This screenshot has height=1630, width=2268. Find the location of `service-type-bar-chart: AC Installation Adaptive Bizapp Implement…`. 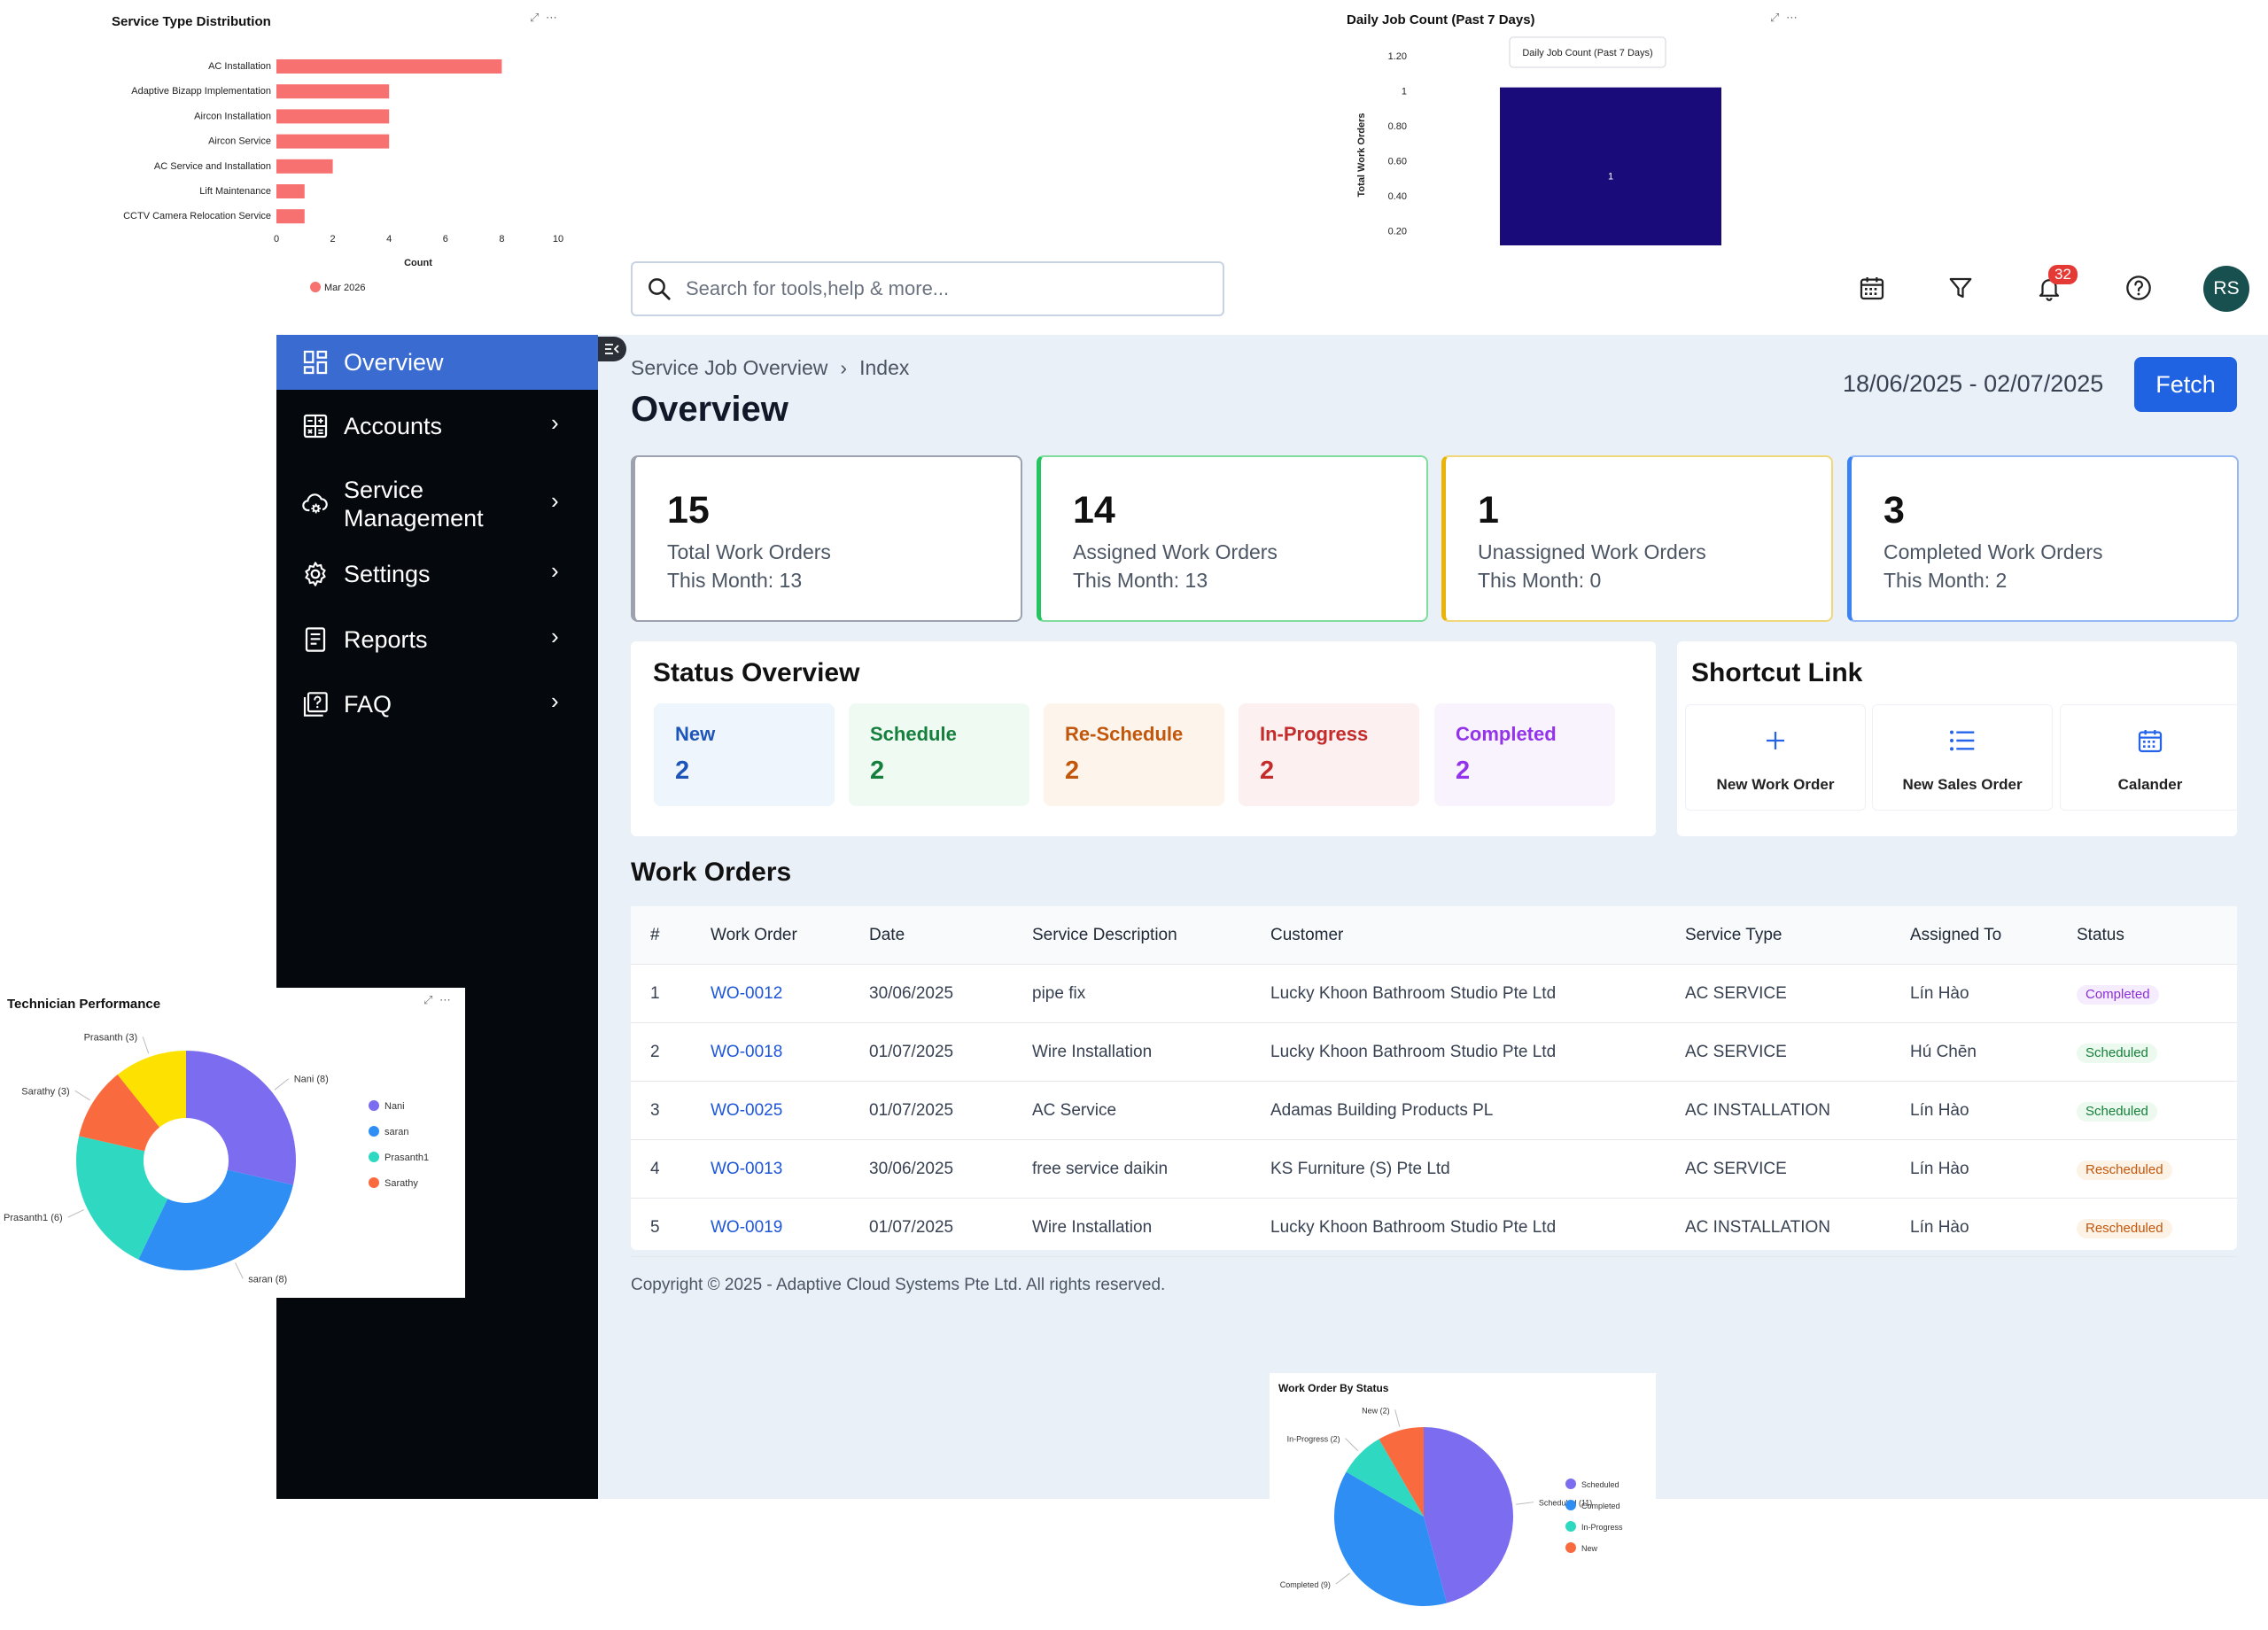

service-type-bar-chart: AC Installation Adaptive Bizapp Implement… is located at coordinates (343, 176).